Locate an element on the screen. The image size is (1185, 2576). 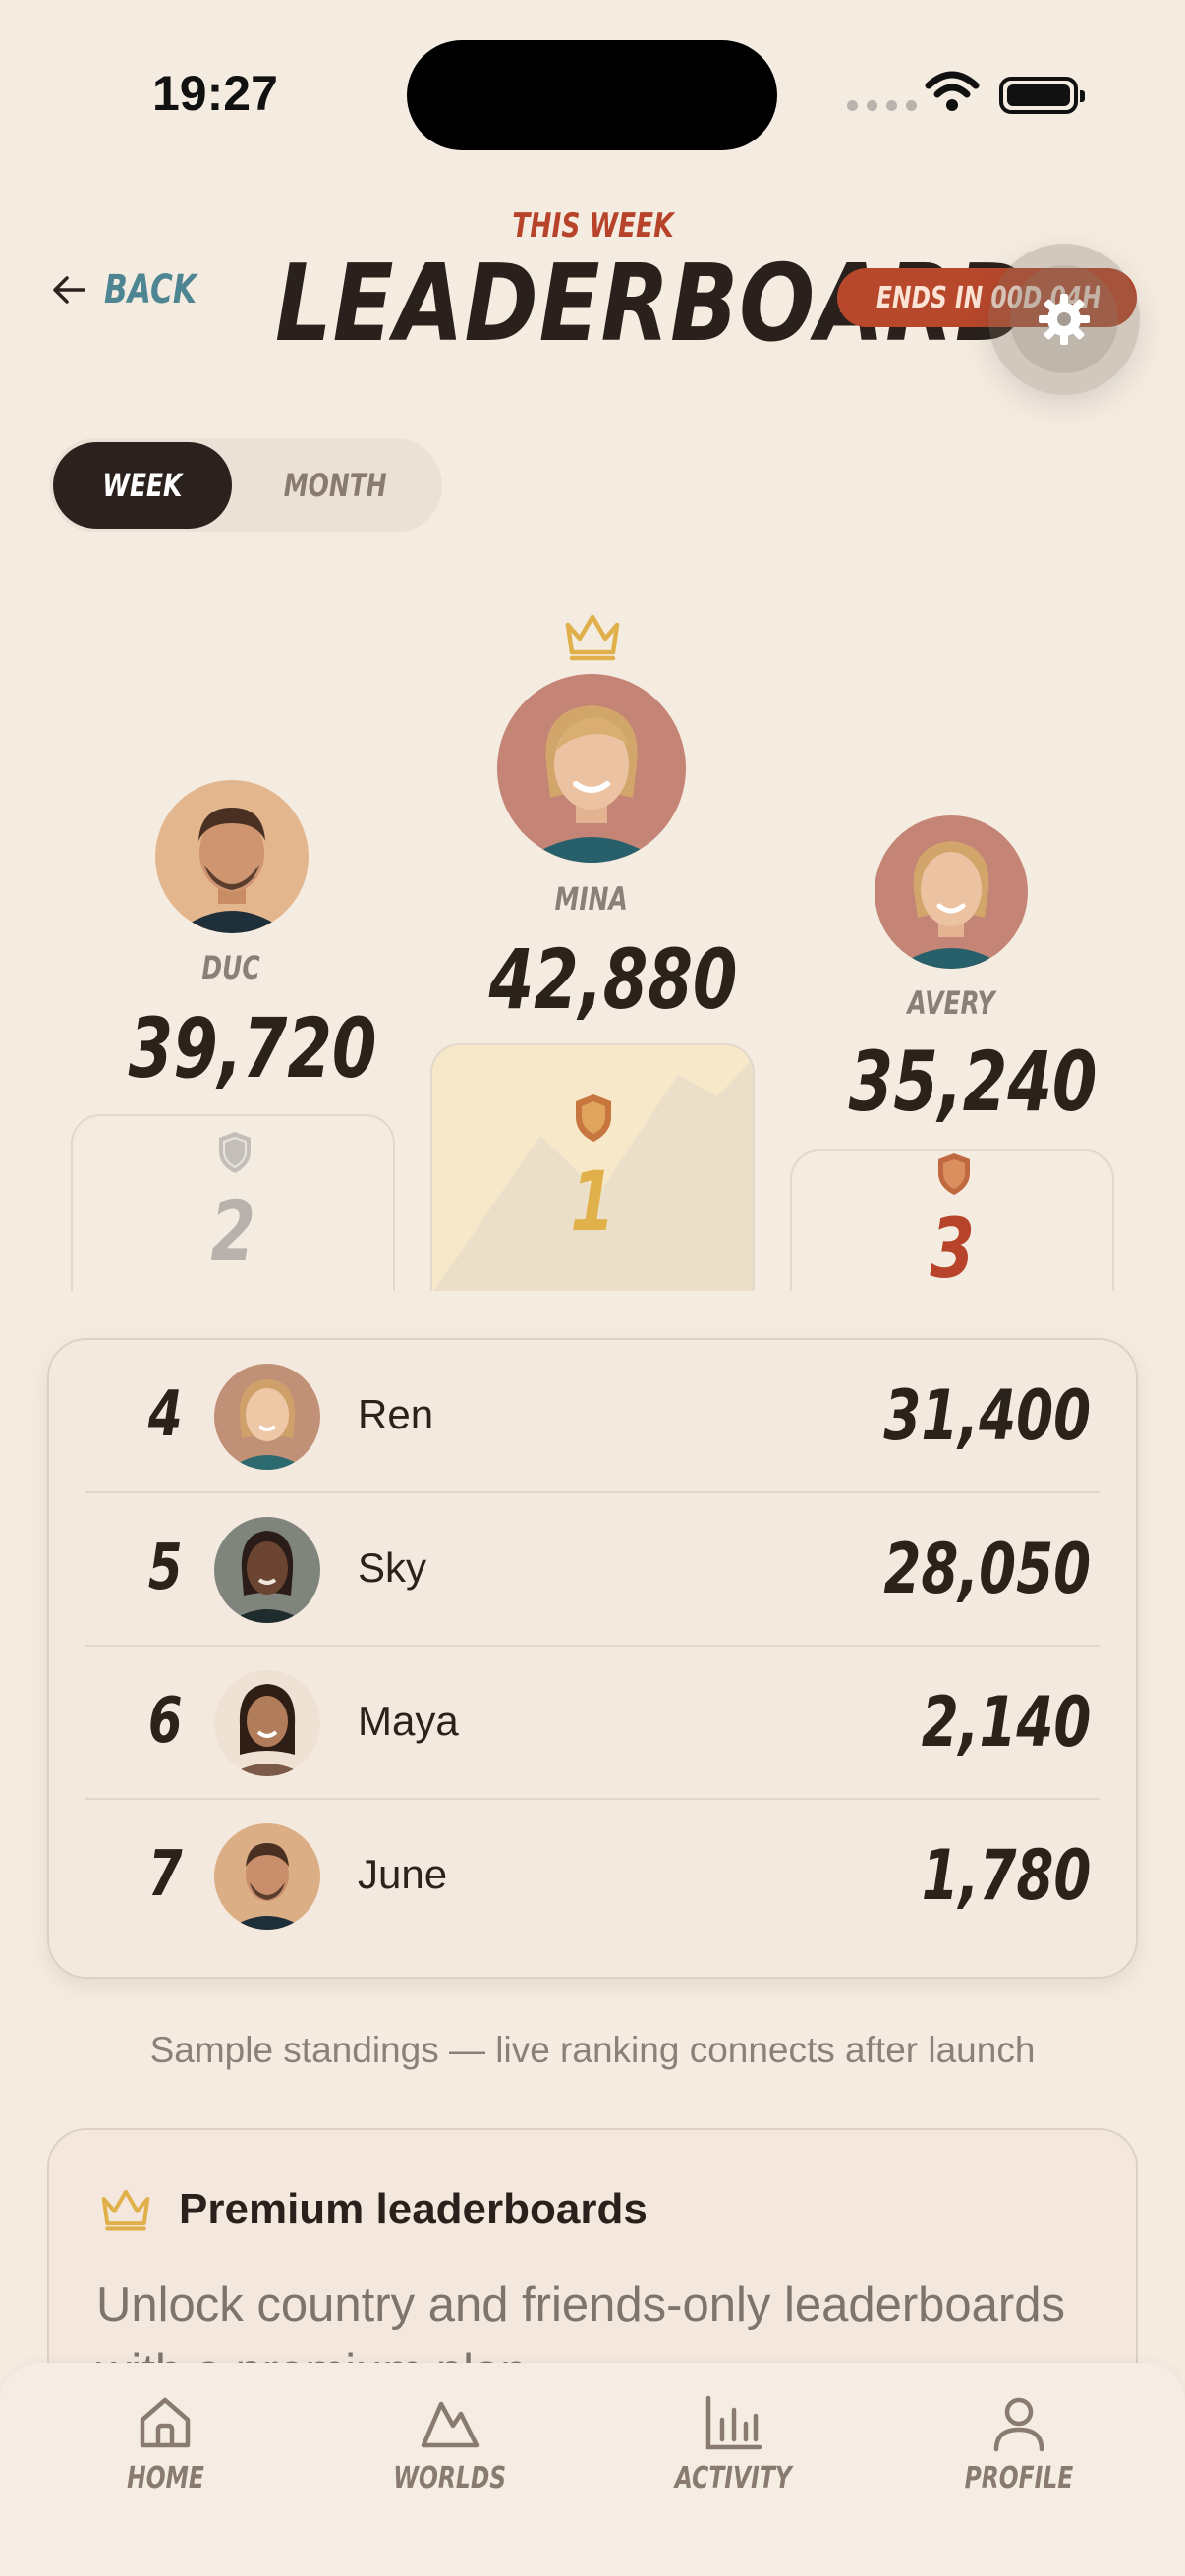
row-name: Ren is located at coordinates (396, 1414).